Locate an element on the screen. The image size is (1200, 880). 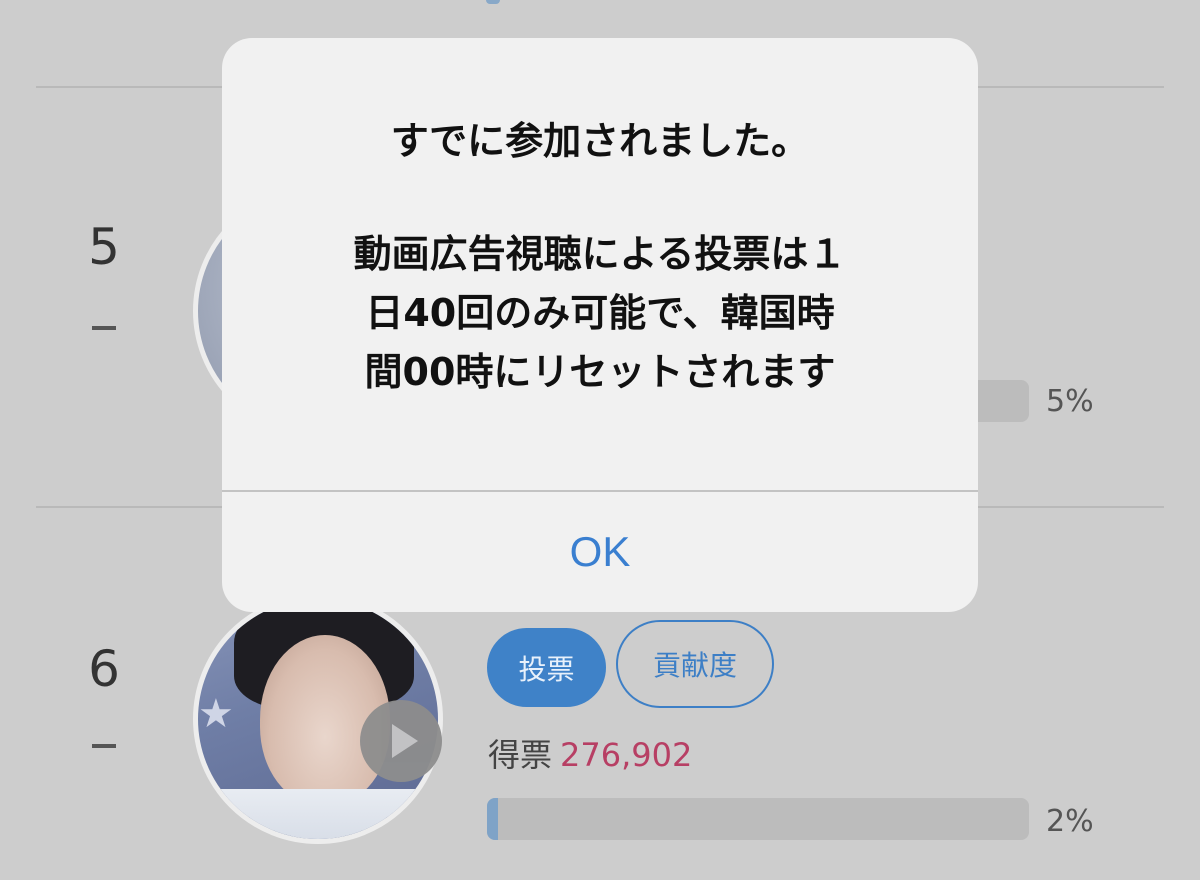
rank-number: 6 is located at coordinates (104, 669).